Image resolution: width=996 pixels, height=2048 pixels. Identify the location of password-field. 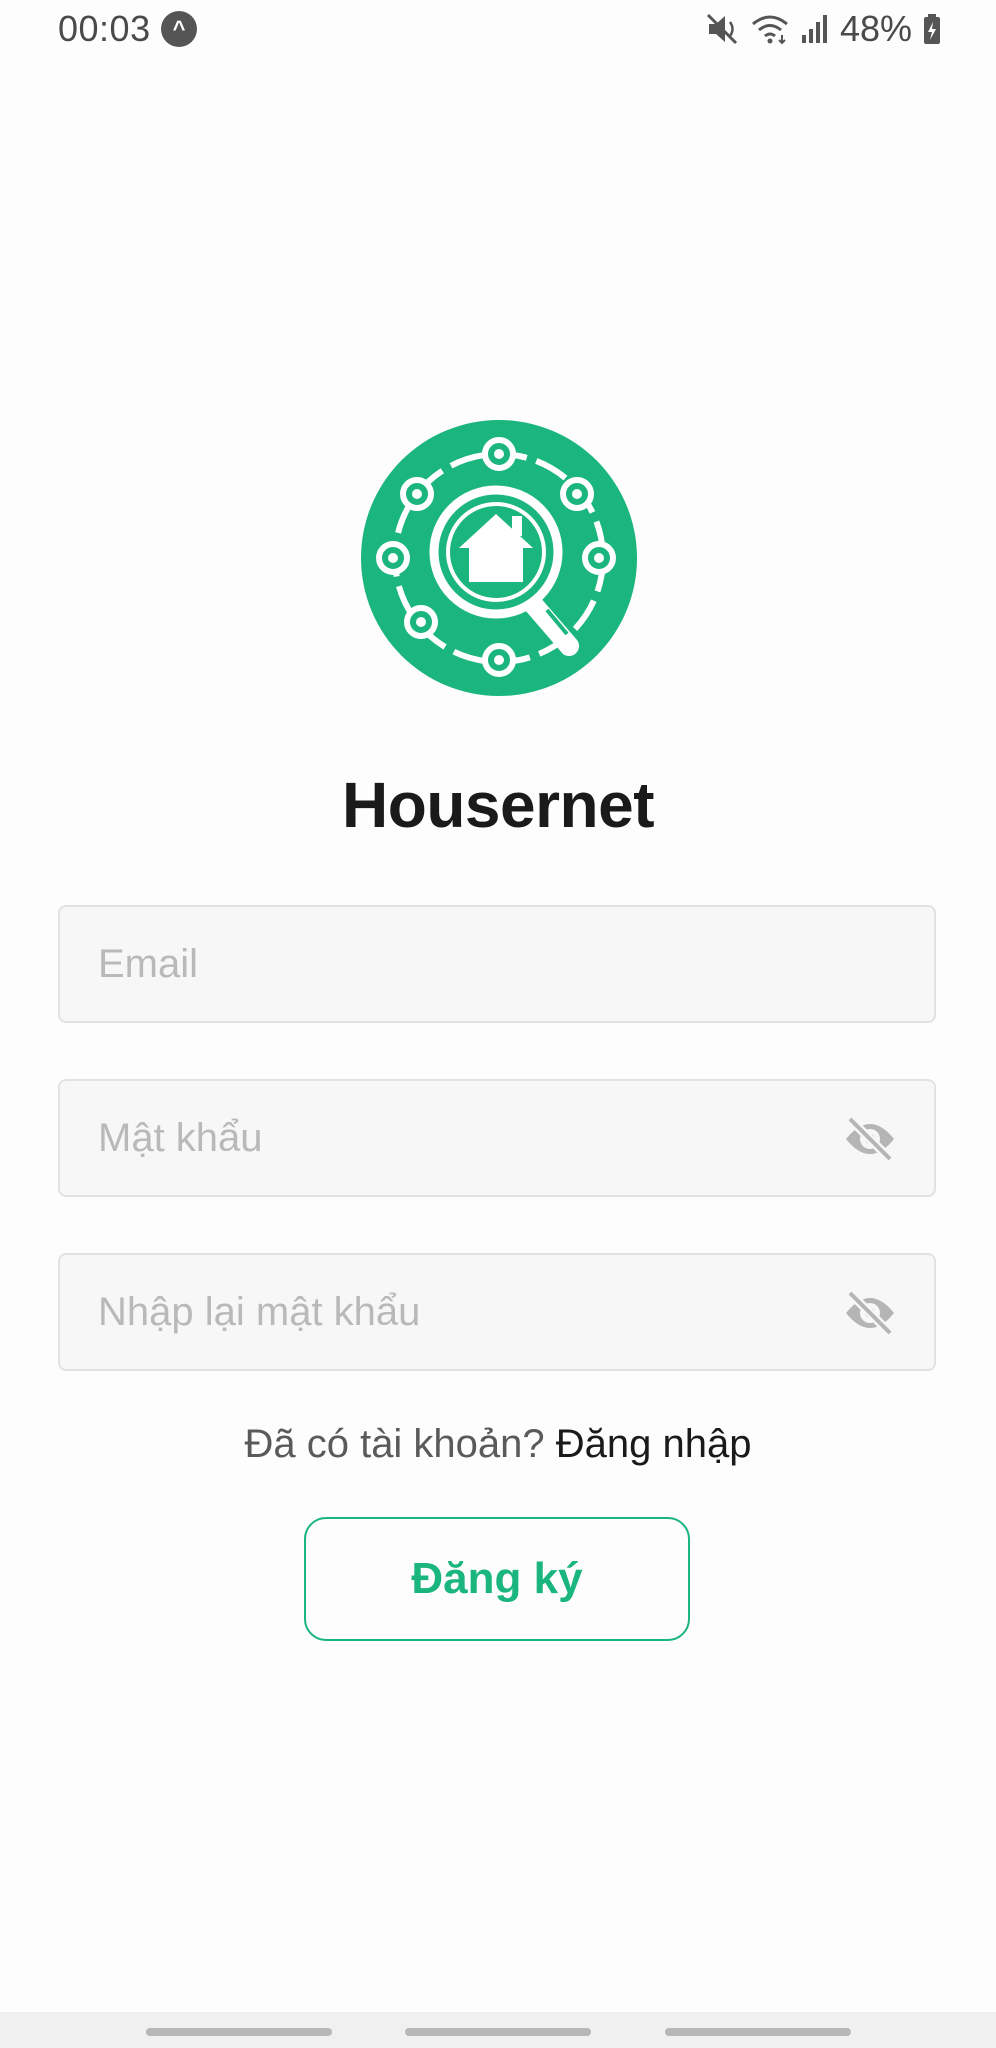
(497, 1138).